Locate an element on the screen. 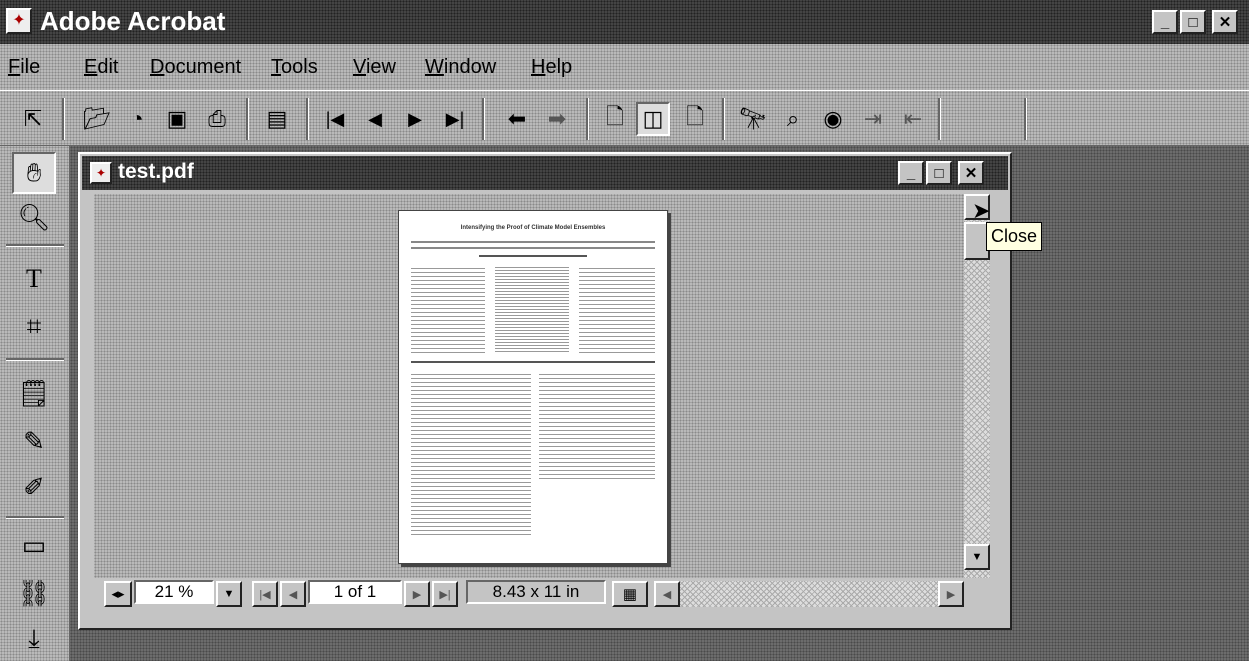 Image resolution: width=1249 pixels, height=661 pixels. document-title: test.pdf is located at coordinates (156, 171).